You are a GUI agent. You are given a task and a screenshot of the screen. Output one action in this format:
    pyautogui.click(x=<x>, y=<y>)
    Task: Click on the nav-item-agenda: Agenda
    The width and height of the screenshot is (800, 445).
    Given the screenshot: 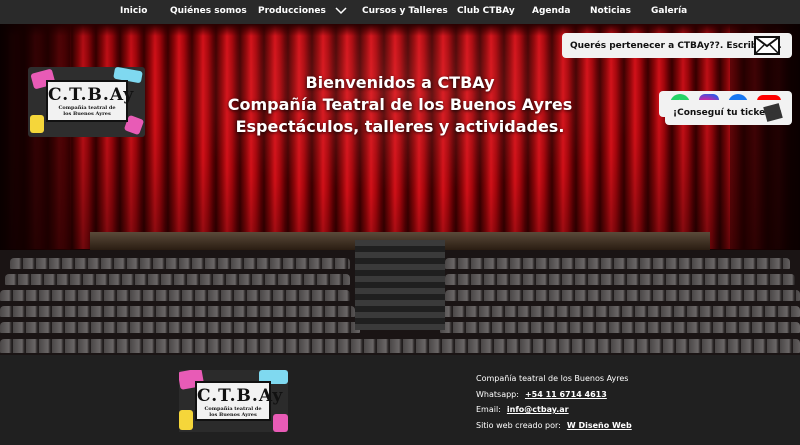 What is the action you would take?
    pyautogui.click(x=551, y=11)
    